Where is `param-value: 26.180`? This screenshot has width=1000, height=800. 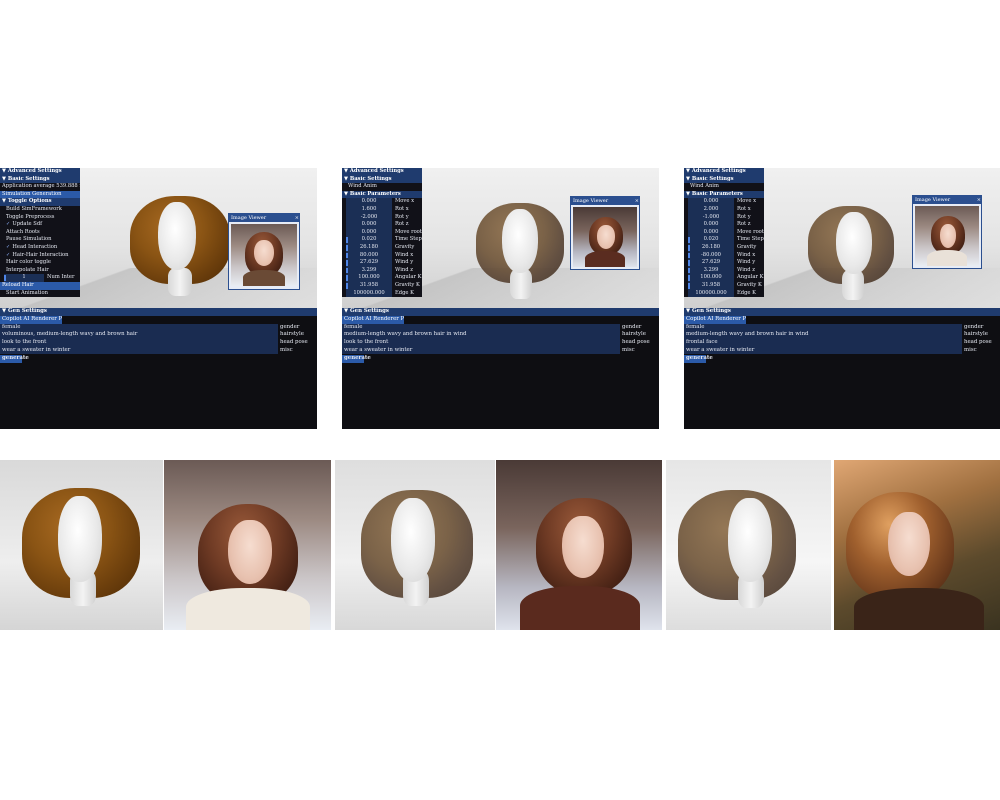
param-value: 26.180 is located at coordinates (711, 246).